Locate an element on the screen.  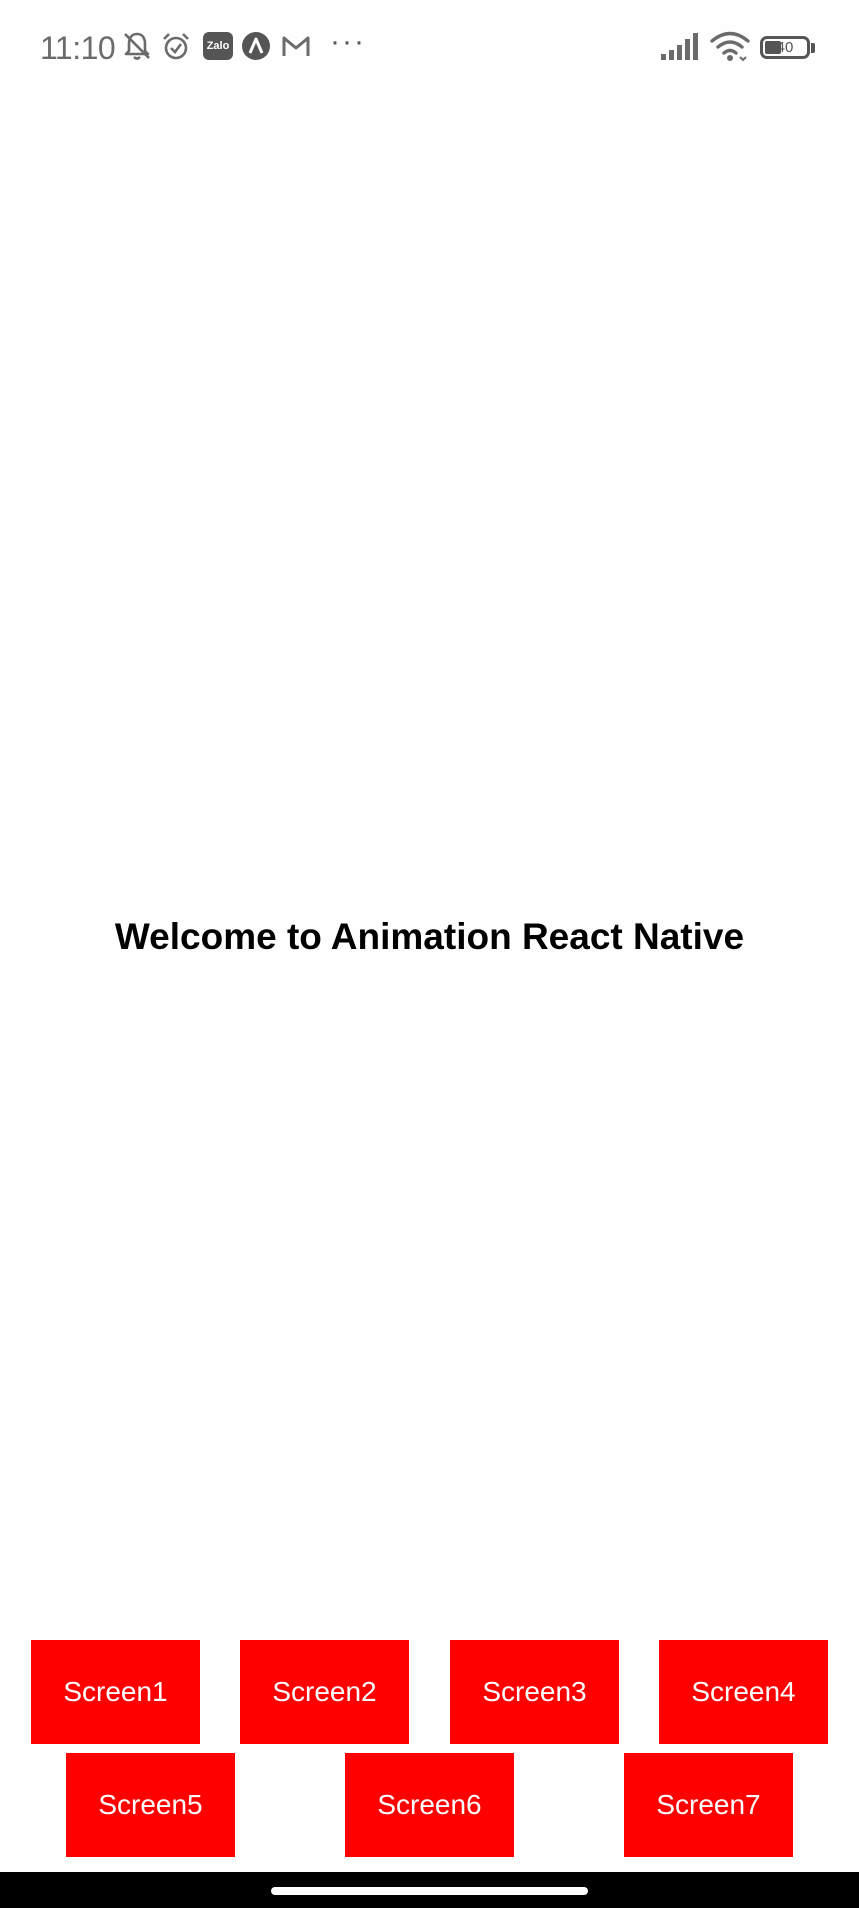
status-bar: 11:10 Zalo ··· 40 is located at coordinates (429, 48).